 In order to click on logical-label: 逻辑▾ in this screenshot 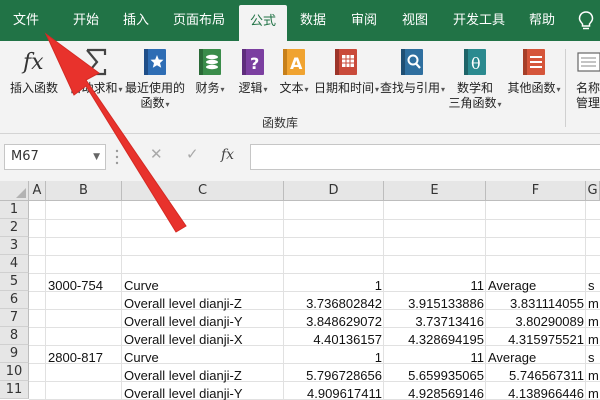, I will do `click(253, 88)`.